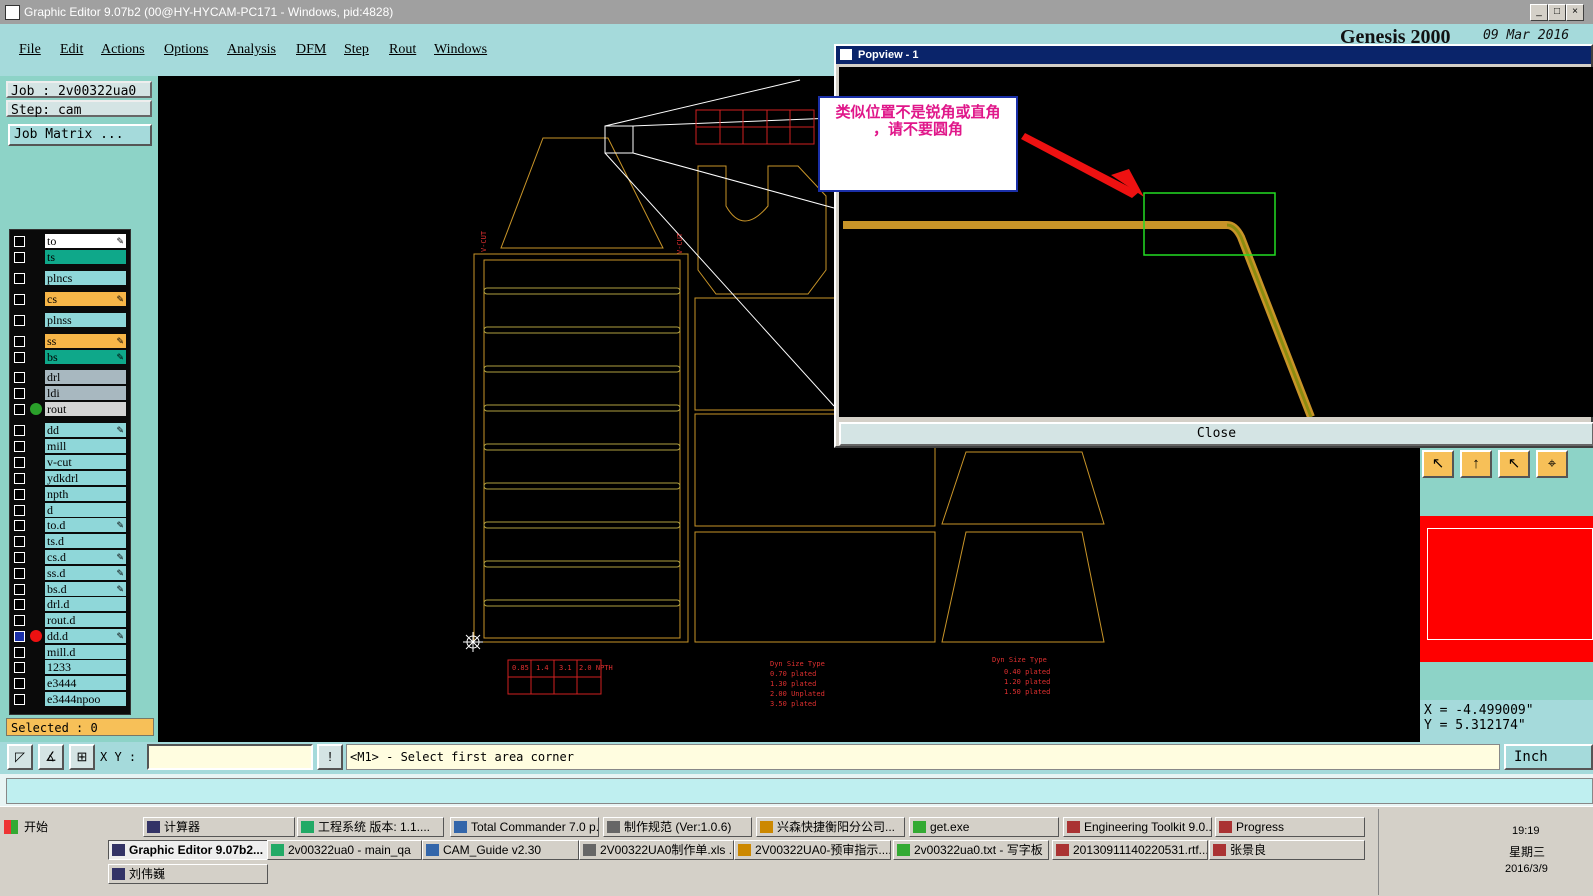 The height and width of the screenshot is (896, 1593). I want to click on menu-analysis: Analysis, so click(251, 50).